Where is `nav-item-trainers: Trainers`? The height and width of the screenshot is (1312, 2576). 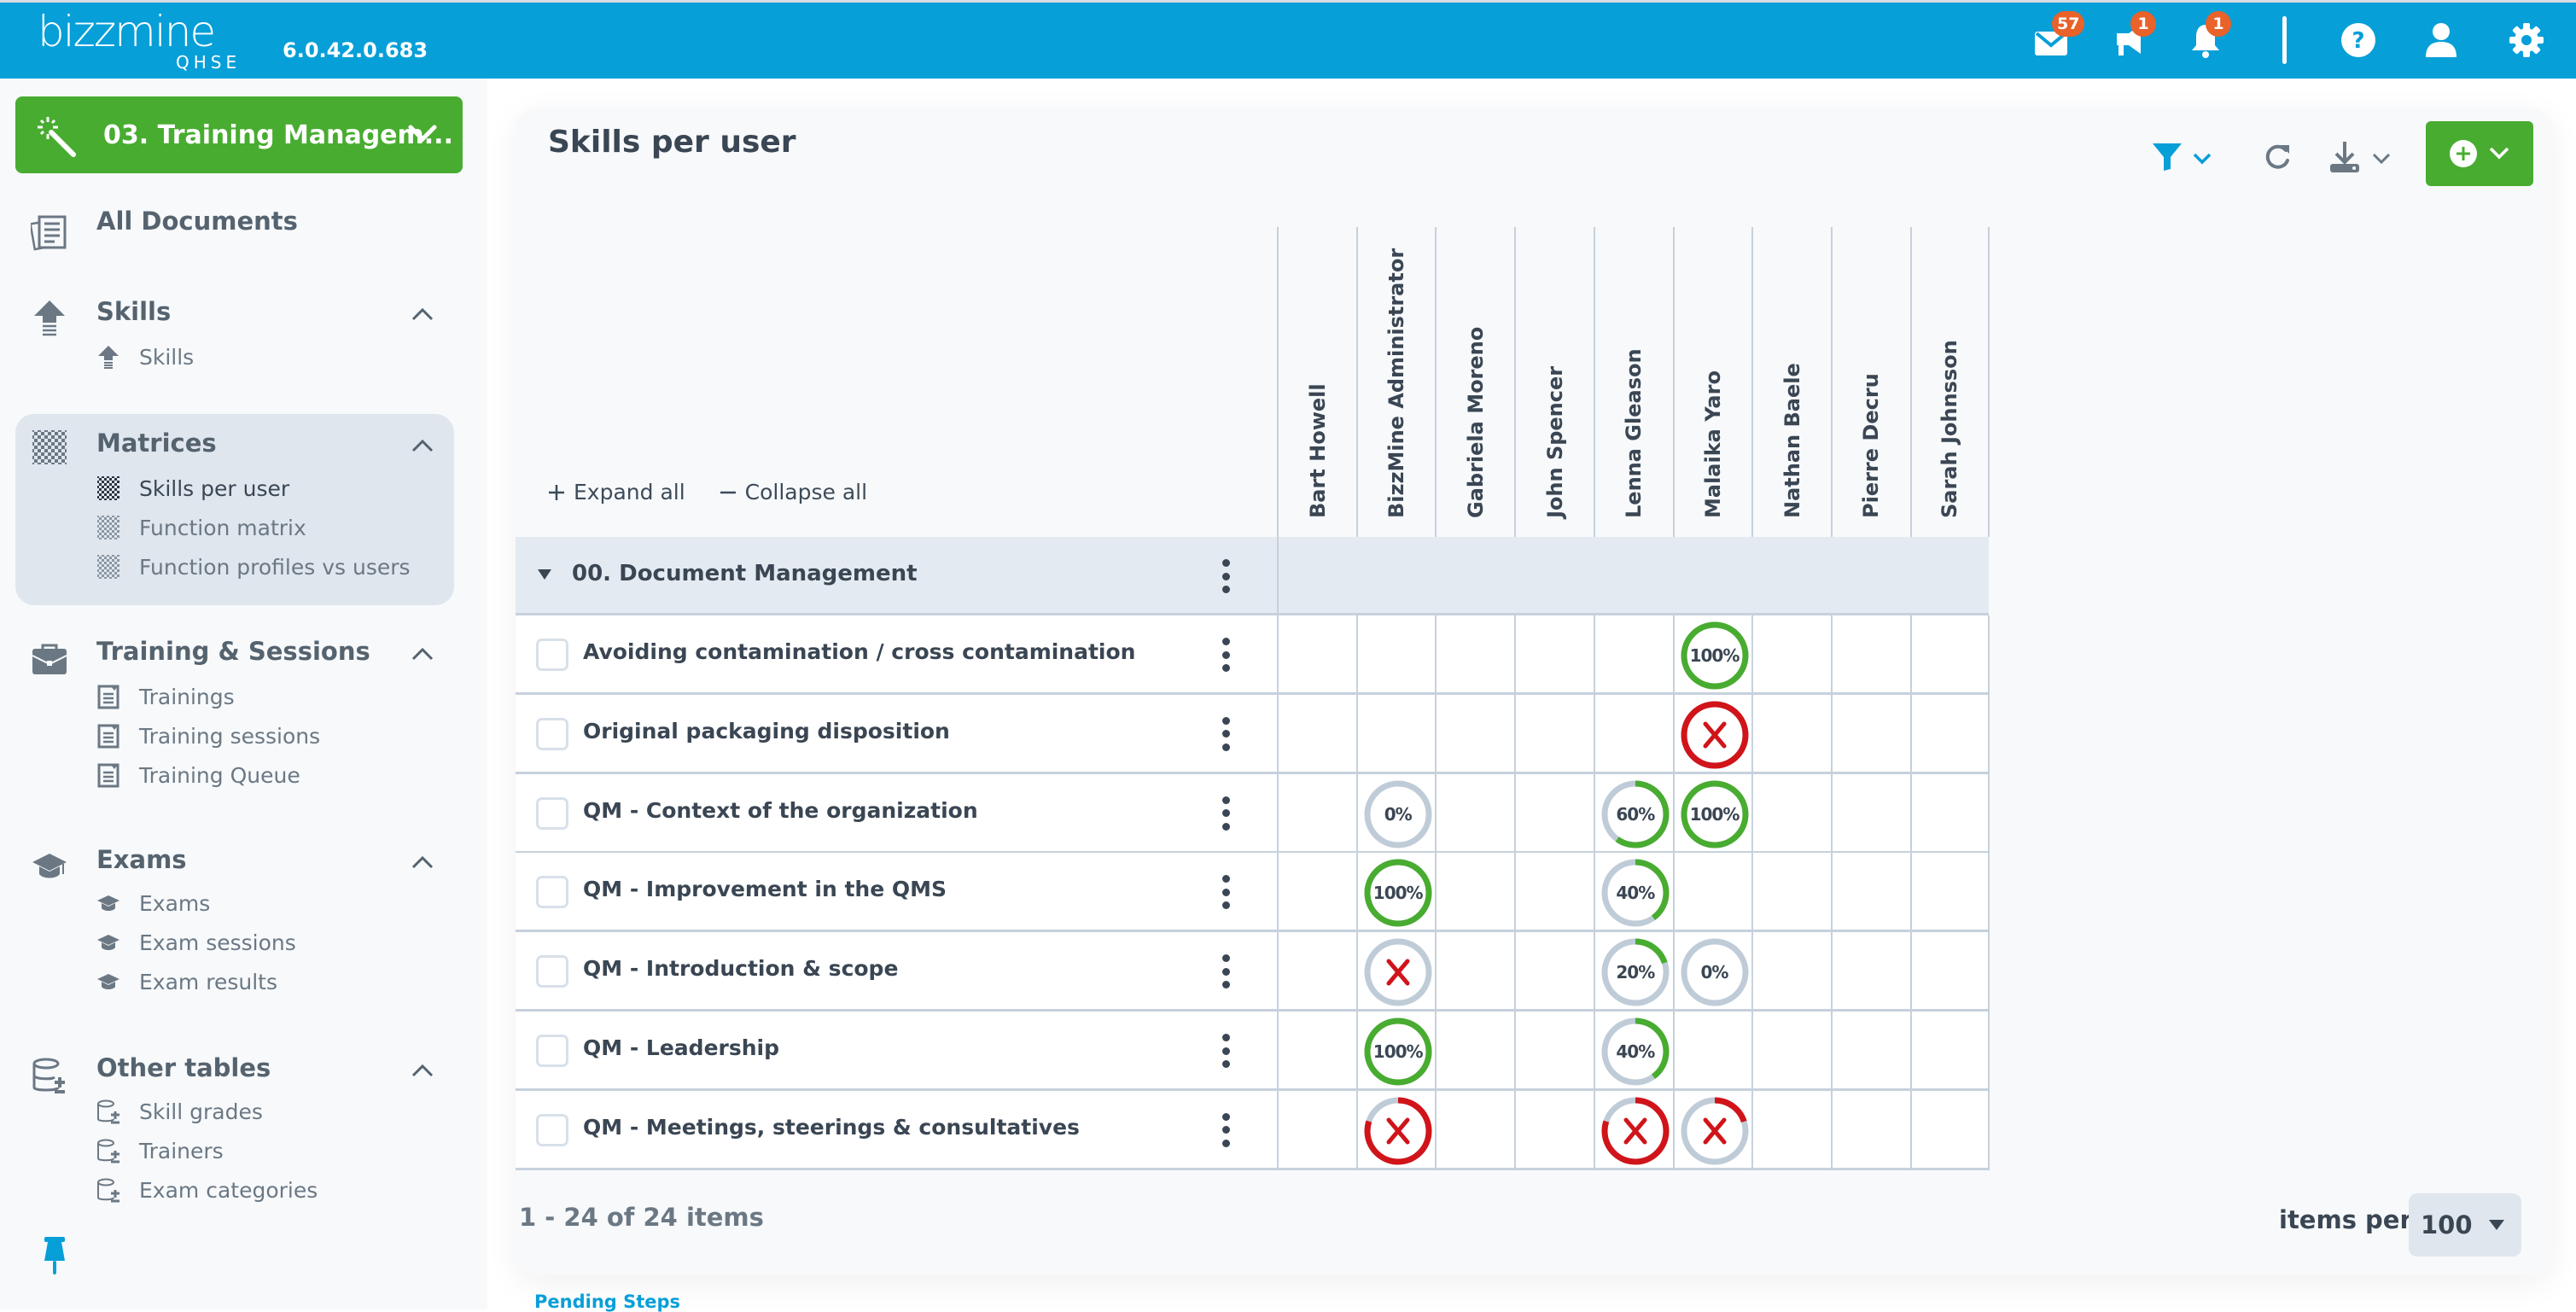 nav-item-trainers: Trainers is located at coordinates (160, 1151).